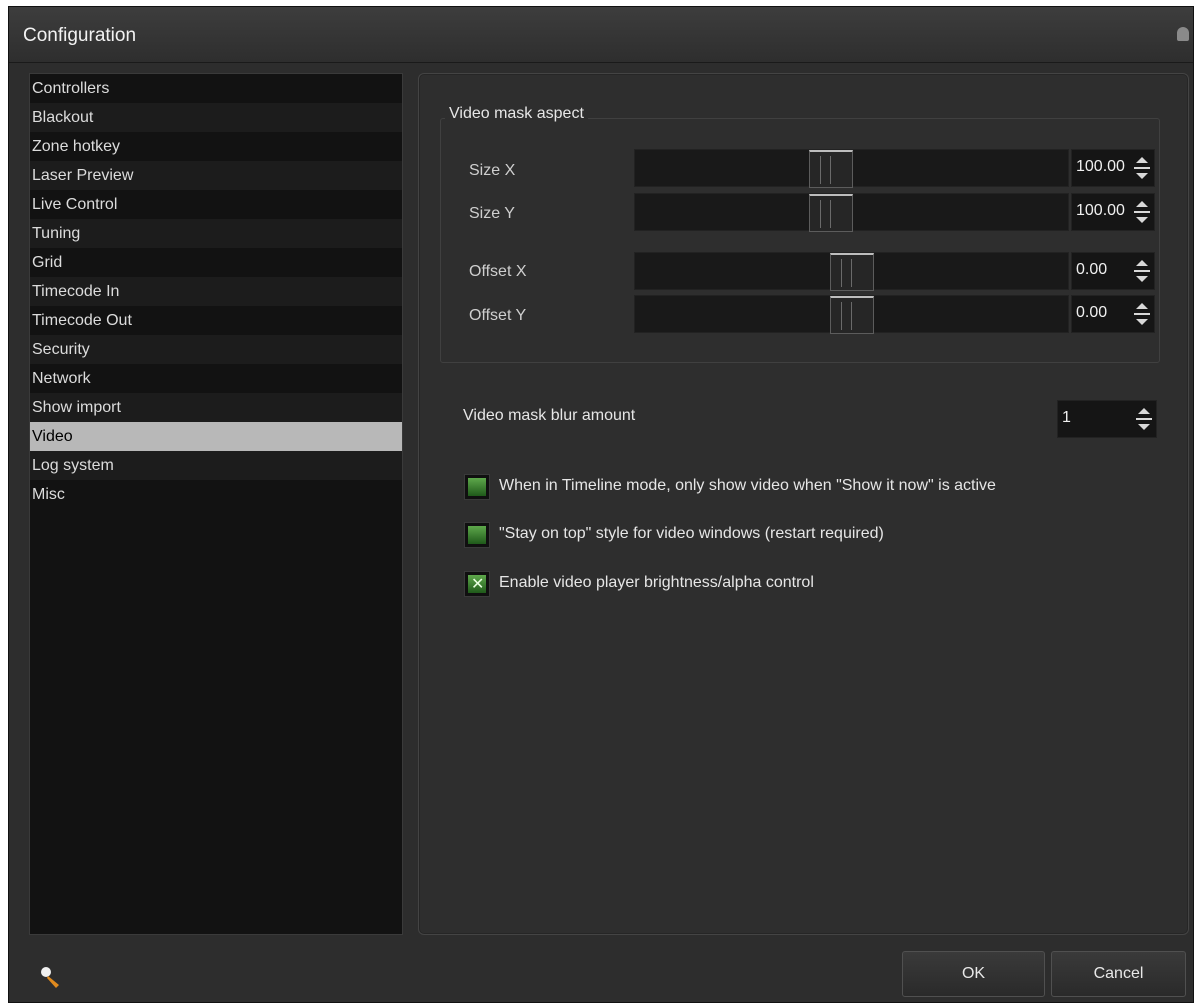 The image size is (1199, 1007). What do you see at coordinates (1142, 169) in the screenshot?
I see `size-x-spin-arrows-icon` at bounding box center [1142, 169].